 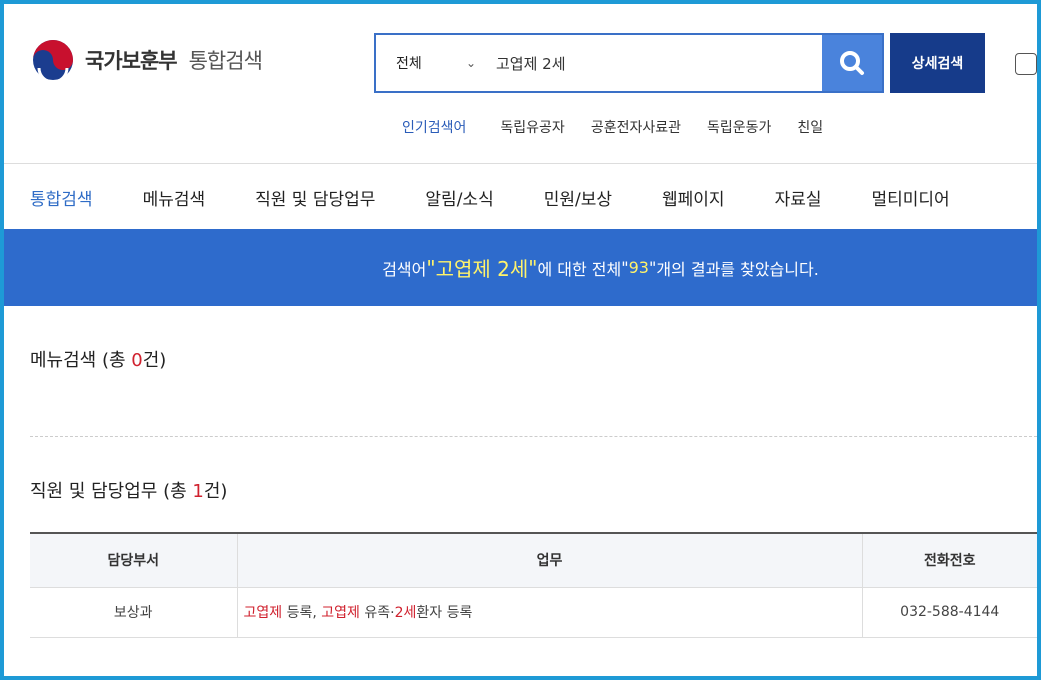 I want to click on popular-keyword: 독립운동가, so click(x=739, y=127).